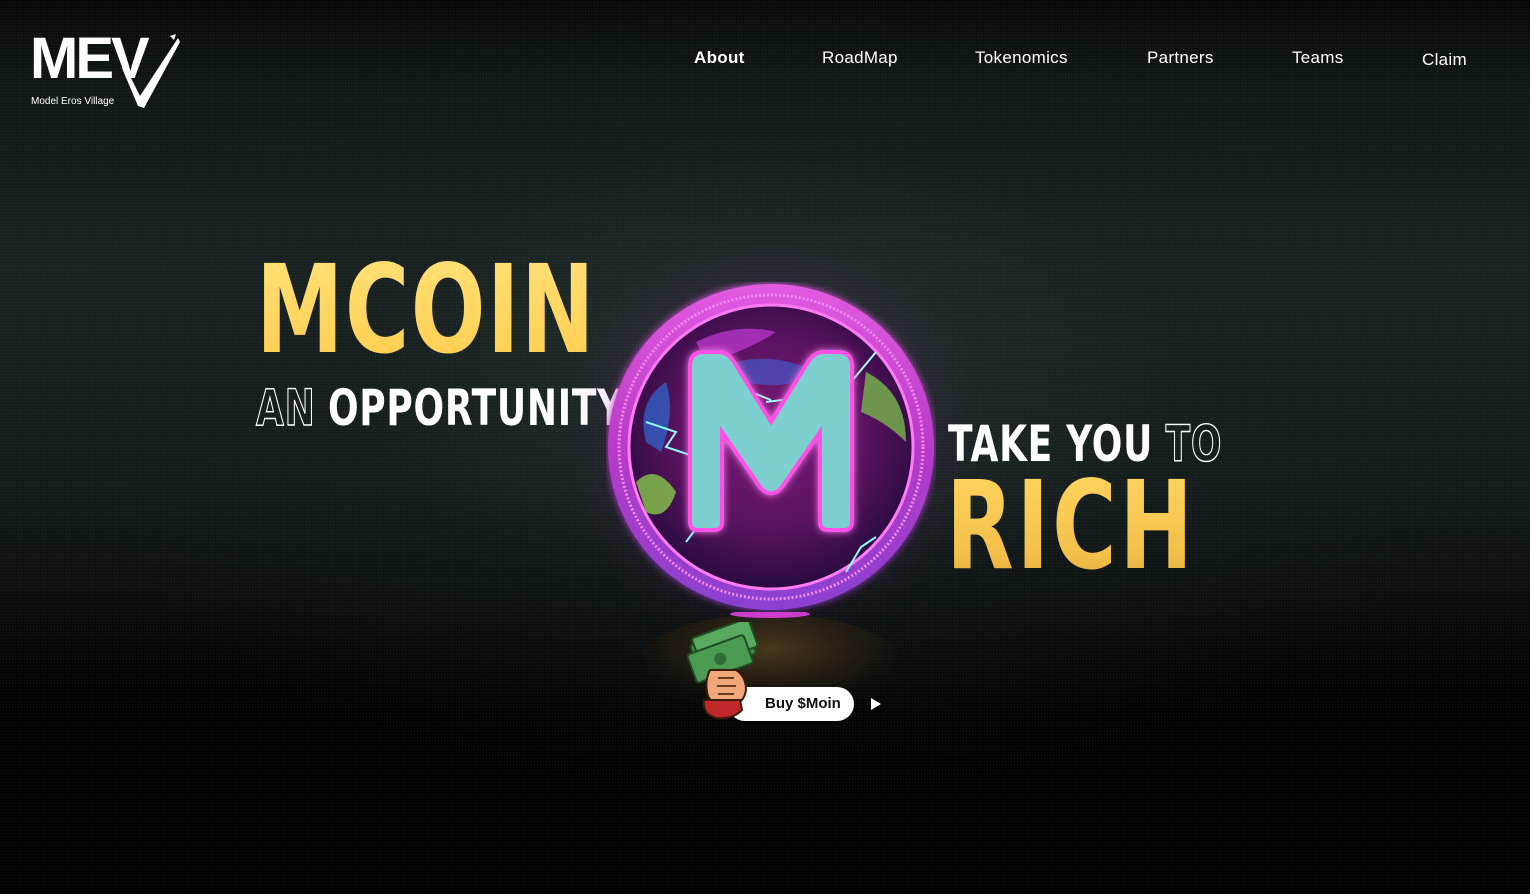 Image resolution: width=1530 pixels, height=894 pixels. Describe the element at coordinates (719, 58) in the screenshot. I see `nav-item-about: About` at that location.